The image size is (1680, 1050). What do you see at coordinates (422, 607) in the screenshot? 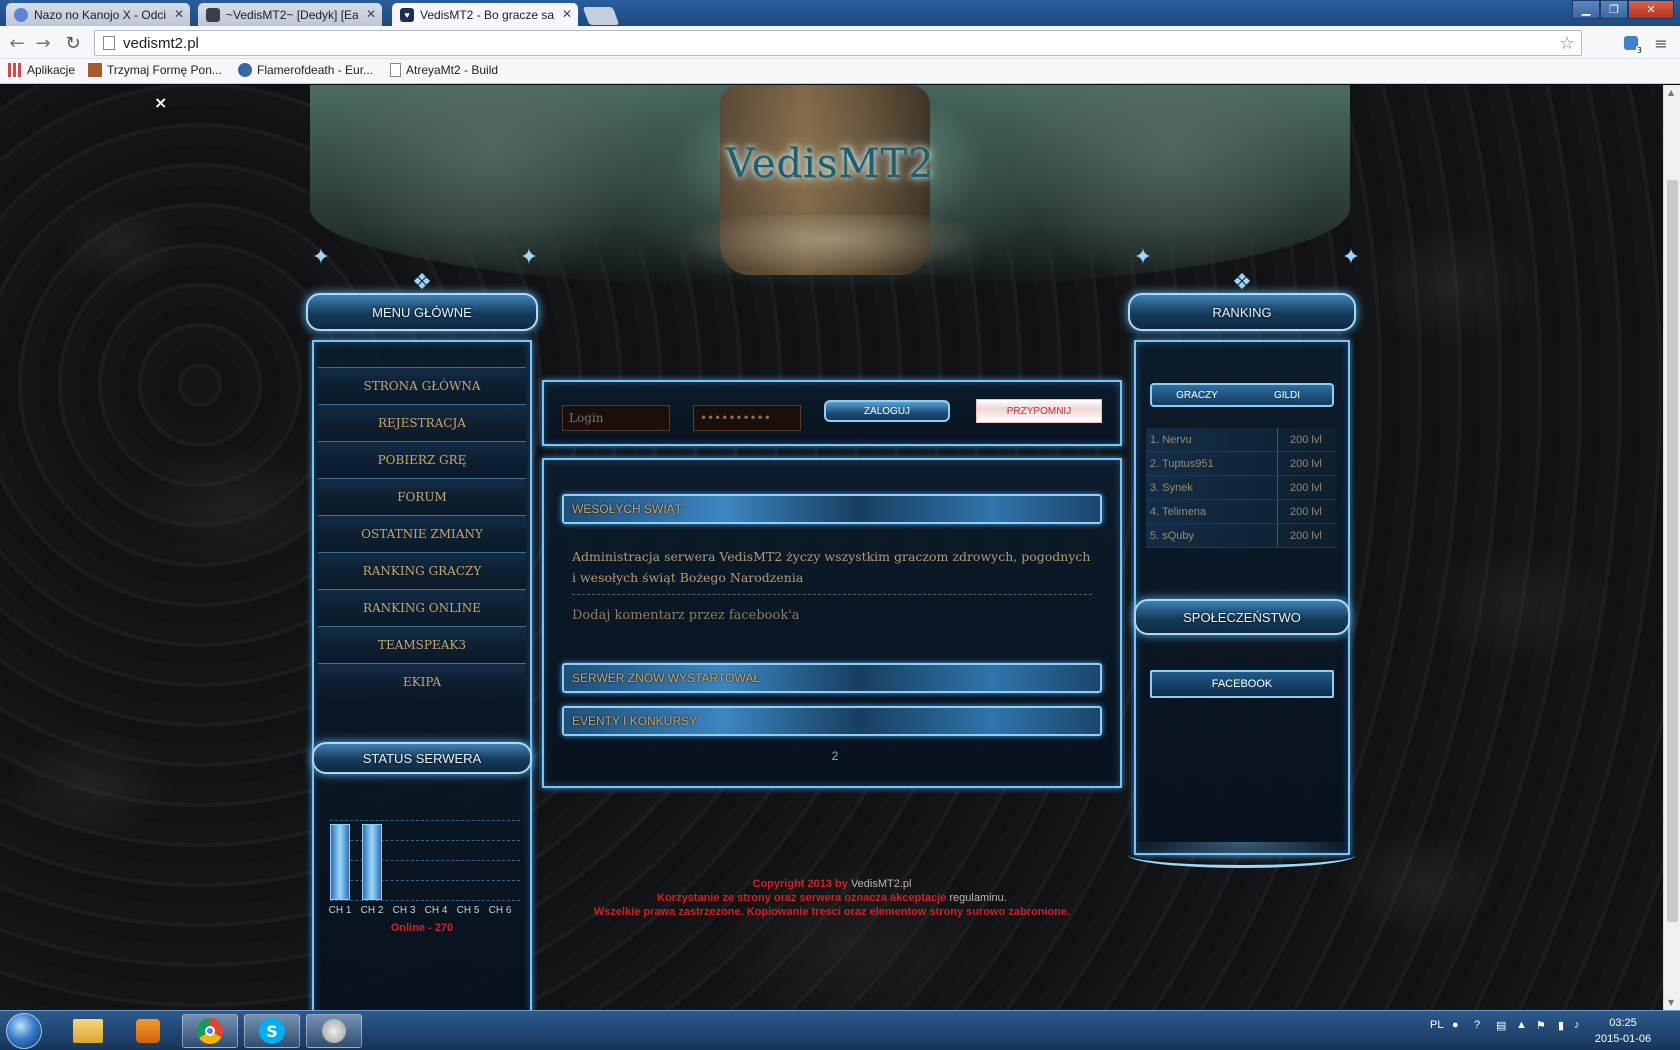
I see `menu-item-online-ranking: RANKING ONLINE` at bounding box center [422, 607].